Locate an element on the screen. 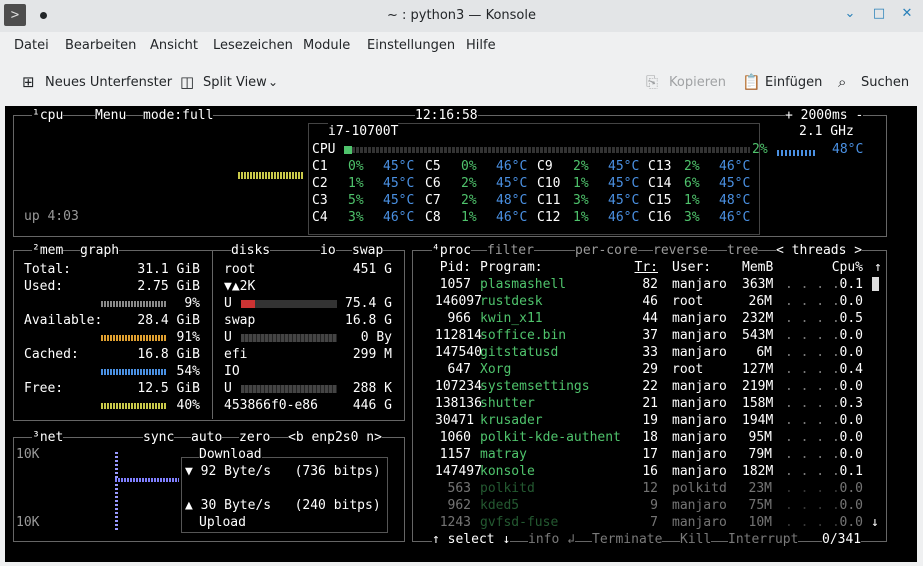 This screenshot has width=923, height=566. proc-cell: 44 is located at coordinates (644, 318).